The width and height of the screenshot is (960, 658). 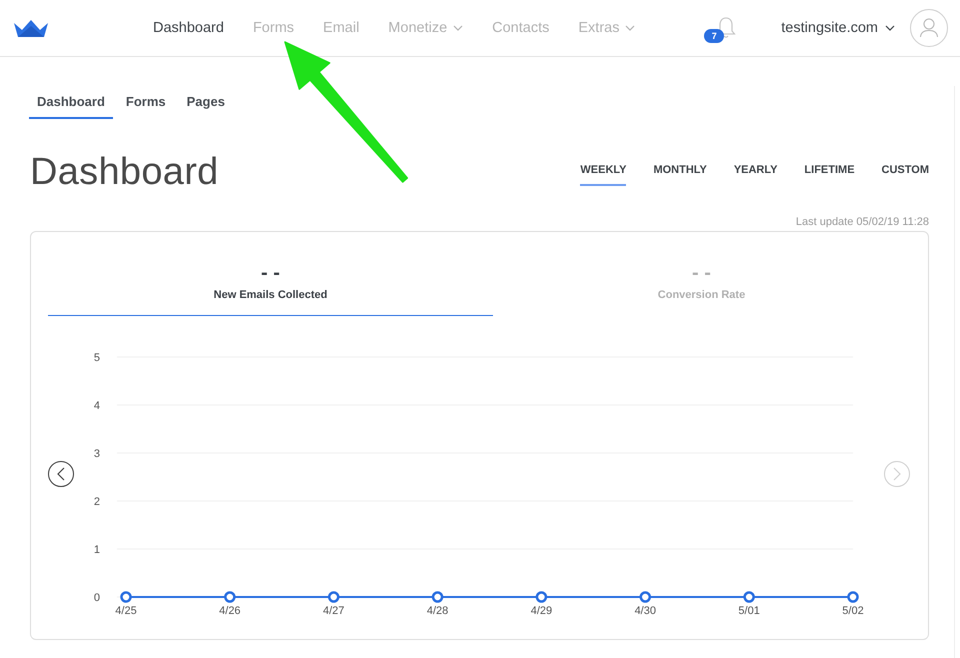 I want to click on sub-tab: Forms, so click(x=146, y=102).